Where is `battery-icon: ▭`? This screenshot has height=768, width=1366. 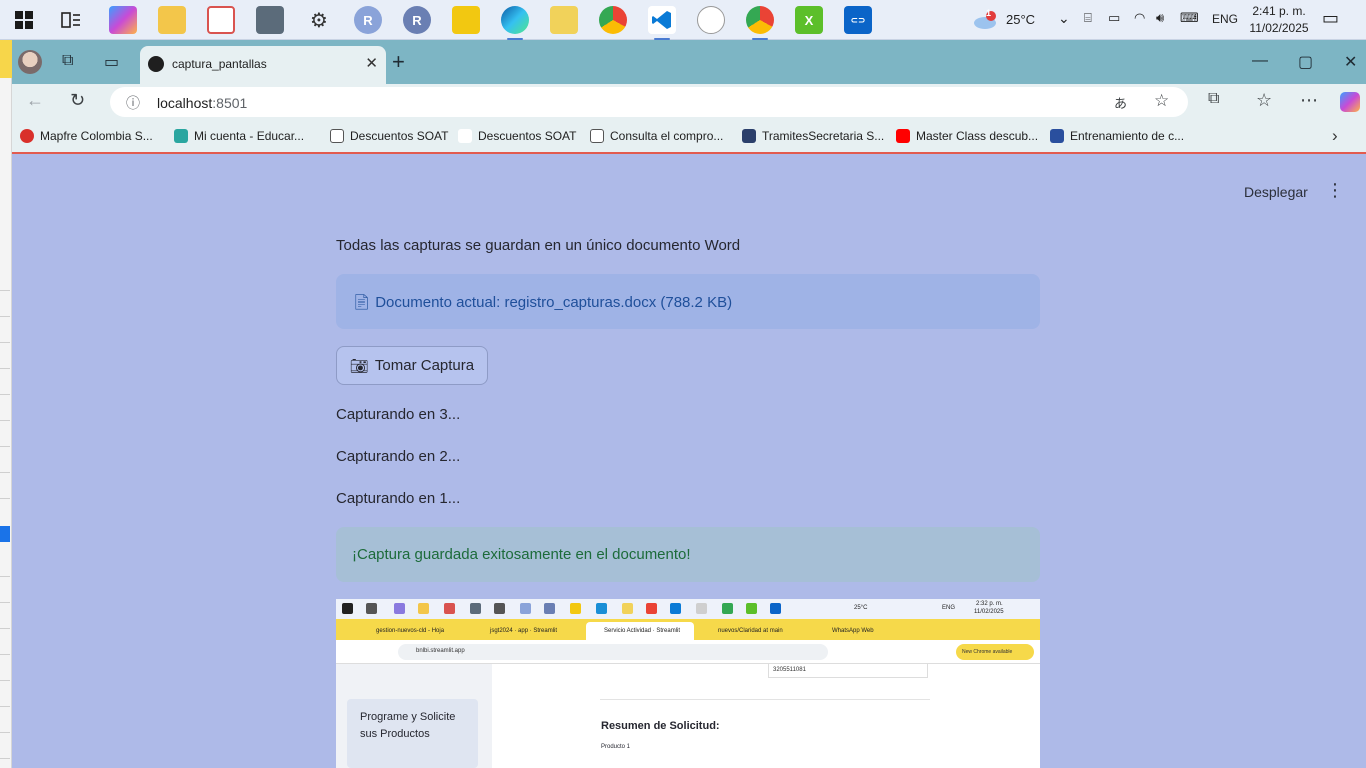 battery-icon: ▭ is located at coordinates (1114, 18).